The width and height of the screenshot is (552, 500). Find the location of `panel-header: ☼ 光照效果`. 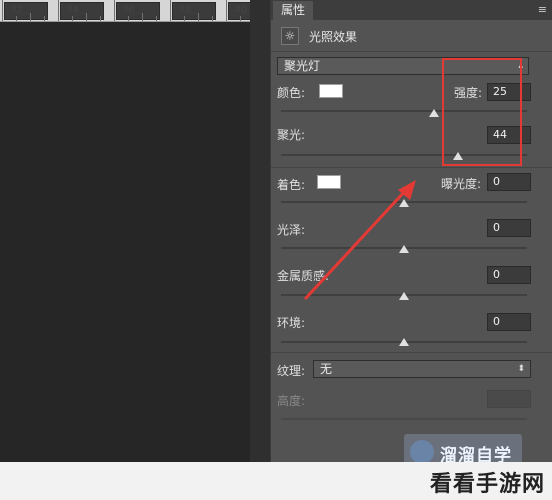

panel-header: ☼ 光照效果 is located at coordinates (411, 36).